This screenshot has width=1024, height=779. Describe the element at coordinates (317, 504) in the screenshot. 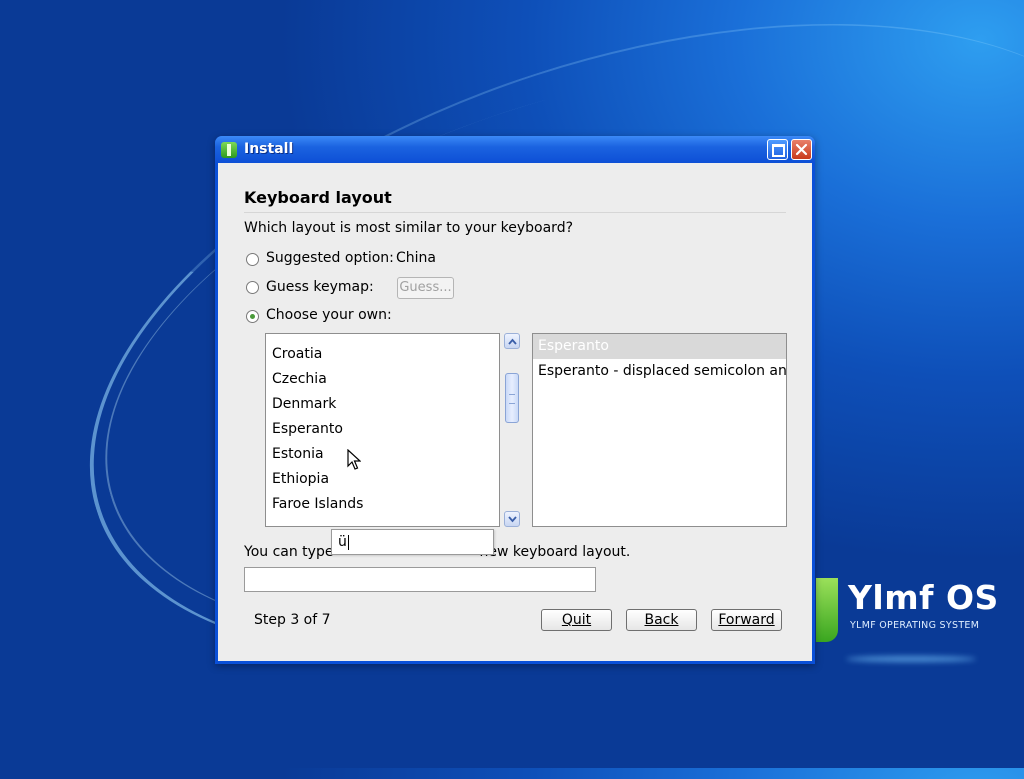

I see `list-item: Faroe Islands` at that location.